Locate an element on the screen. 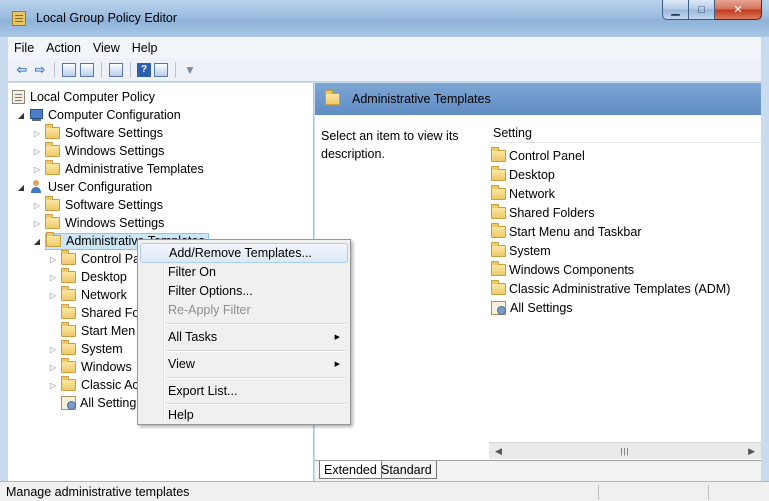 The width and height of the screenshot is (769, 501). back-arrow-icon: ⇦ is located at coordinates (22, 70).